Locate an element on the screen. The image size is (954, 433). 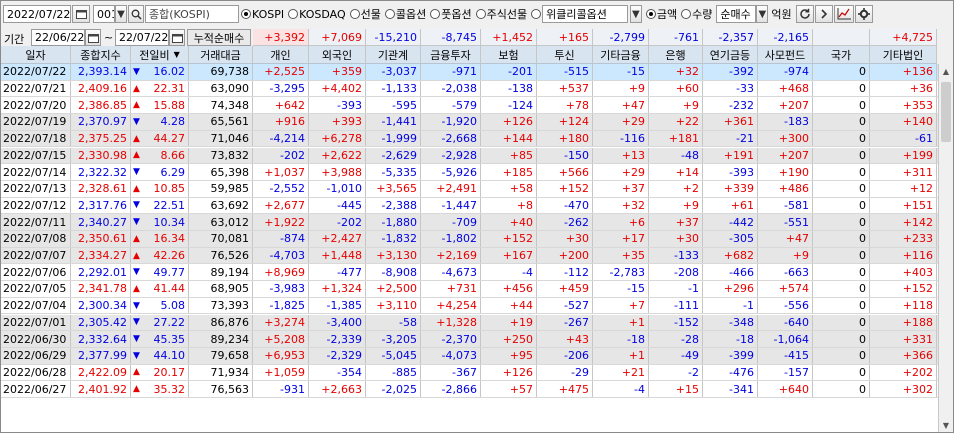
calendar-icon is located at coordinates (81, 14).